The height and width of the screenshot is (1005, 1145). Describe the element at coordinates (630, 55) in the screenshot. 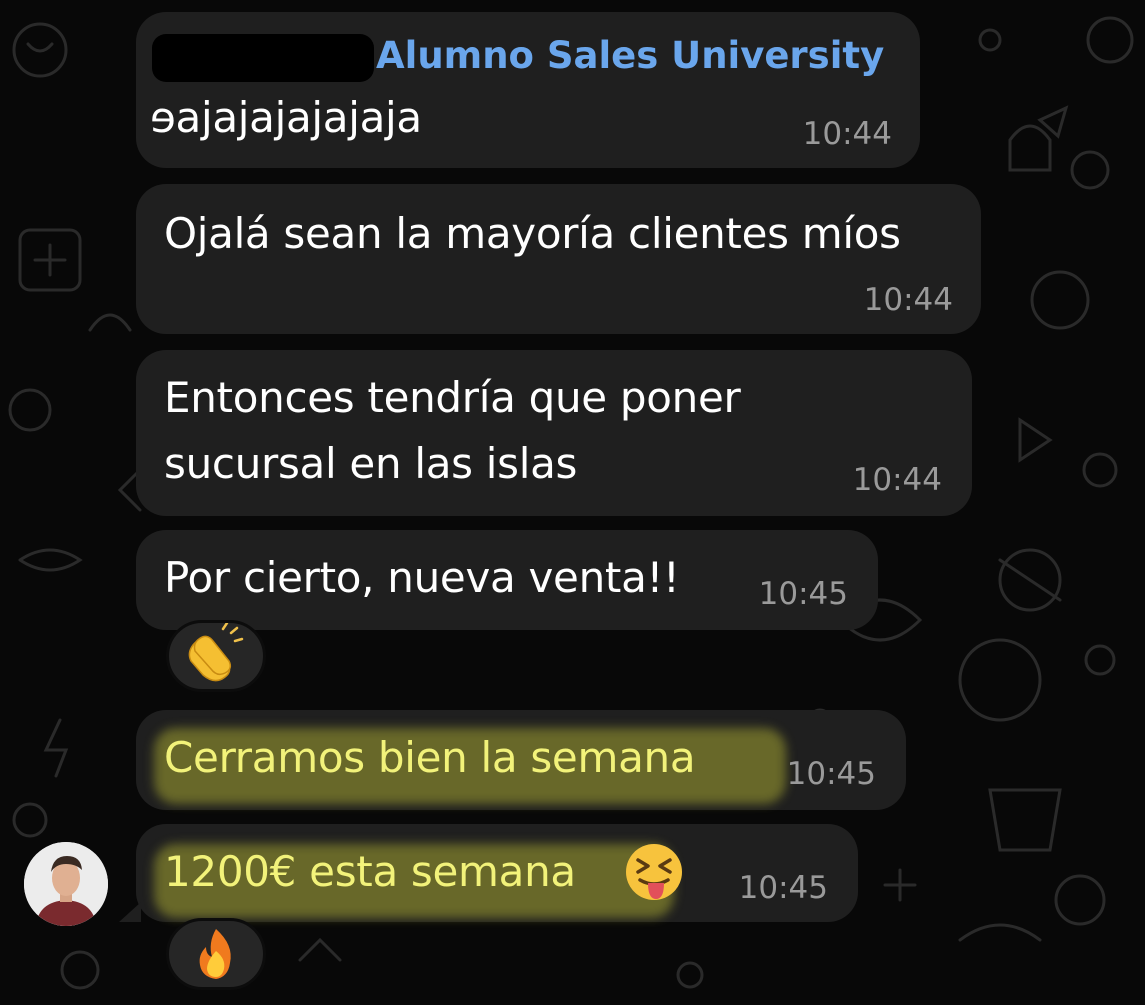

I see `sender-name: Alumno Sales University` at that location.